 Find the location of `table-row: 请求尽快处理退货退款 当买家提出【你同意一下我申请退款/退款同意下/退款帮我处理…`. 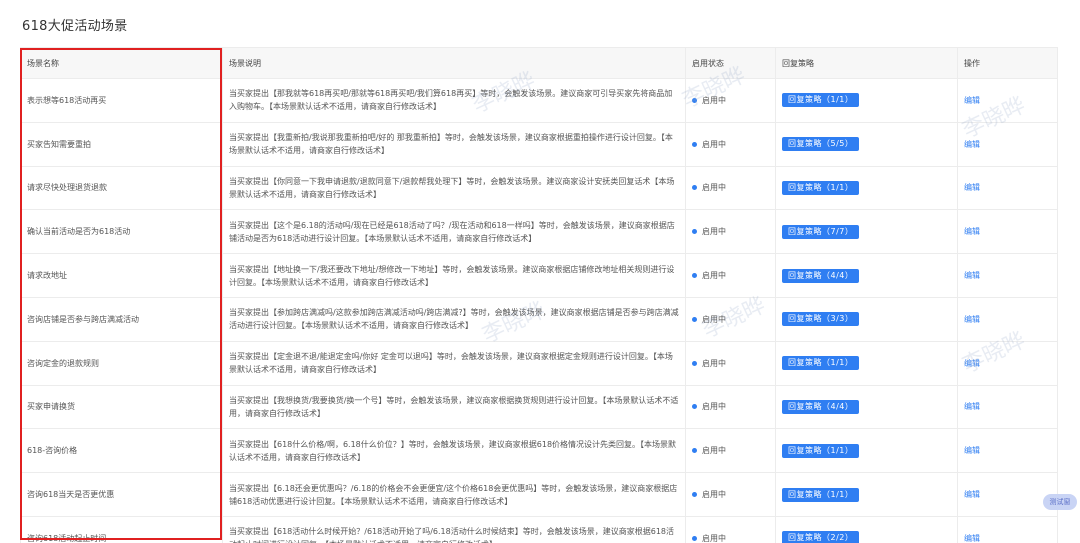

table-row: 请求尽快处理退货退款 当买家提出【你同意一下我申请退款/退款同意下/退款帮我处理… is located at coordinates (539, 188).